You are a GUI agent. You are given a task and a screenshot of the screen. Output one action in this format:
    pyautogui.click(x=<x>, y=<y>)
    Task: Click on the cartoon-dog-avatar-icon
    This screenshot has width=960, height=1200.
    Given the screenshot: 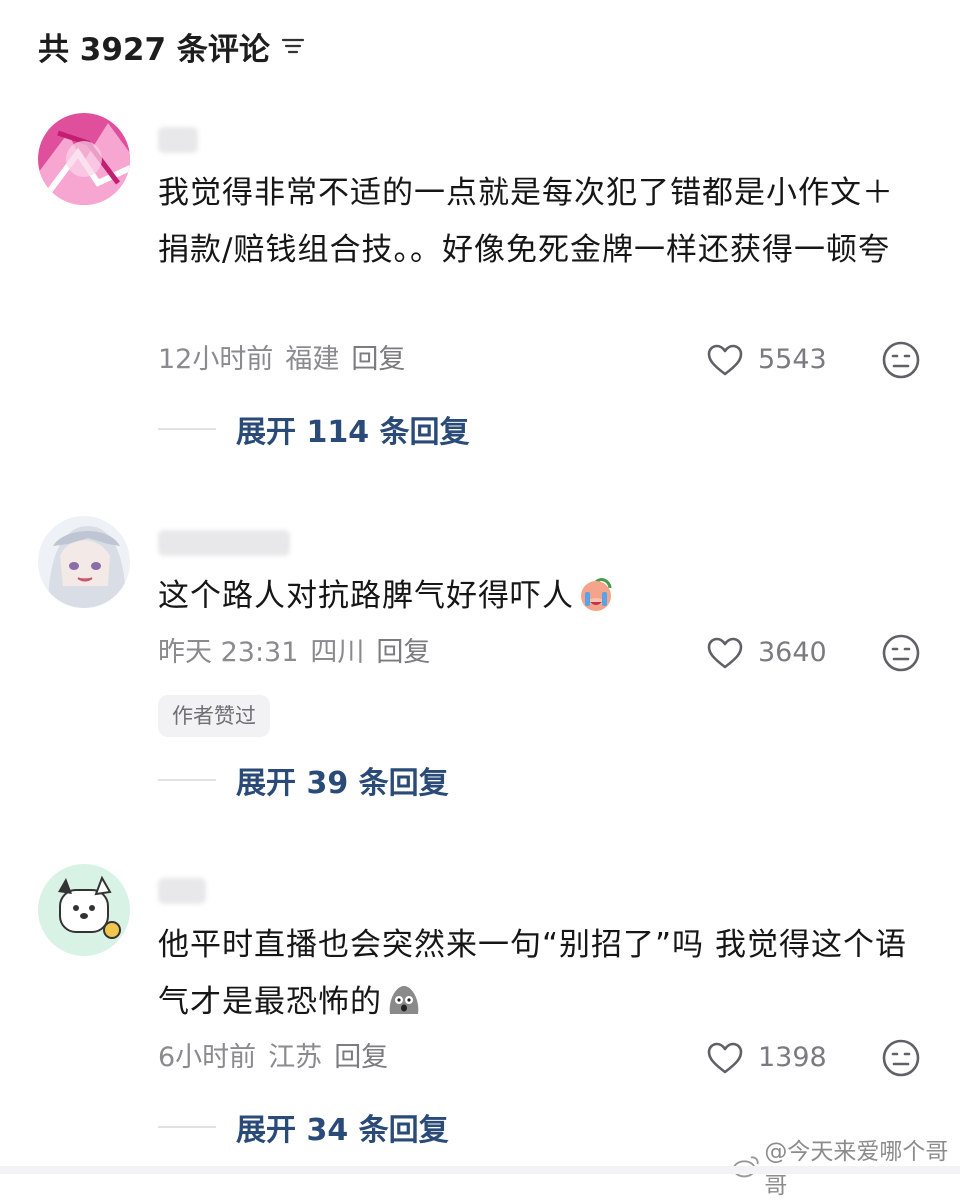 What is the action you would take?
    pyautogui.click(x=84, y=910)
    